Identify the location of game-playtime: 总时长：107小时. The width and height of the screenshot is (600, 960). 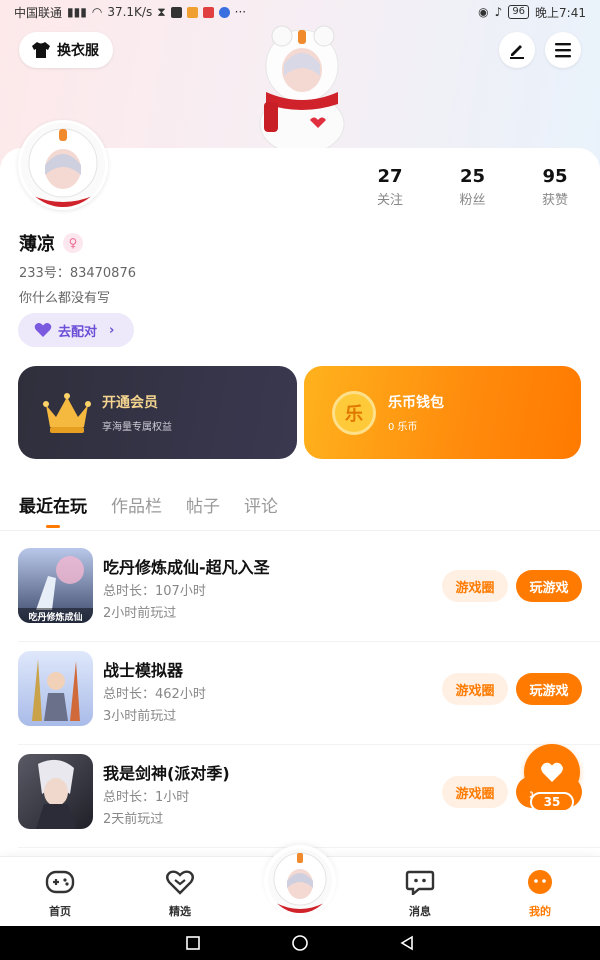
(154, 591).